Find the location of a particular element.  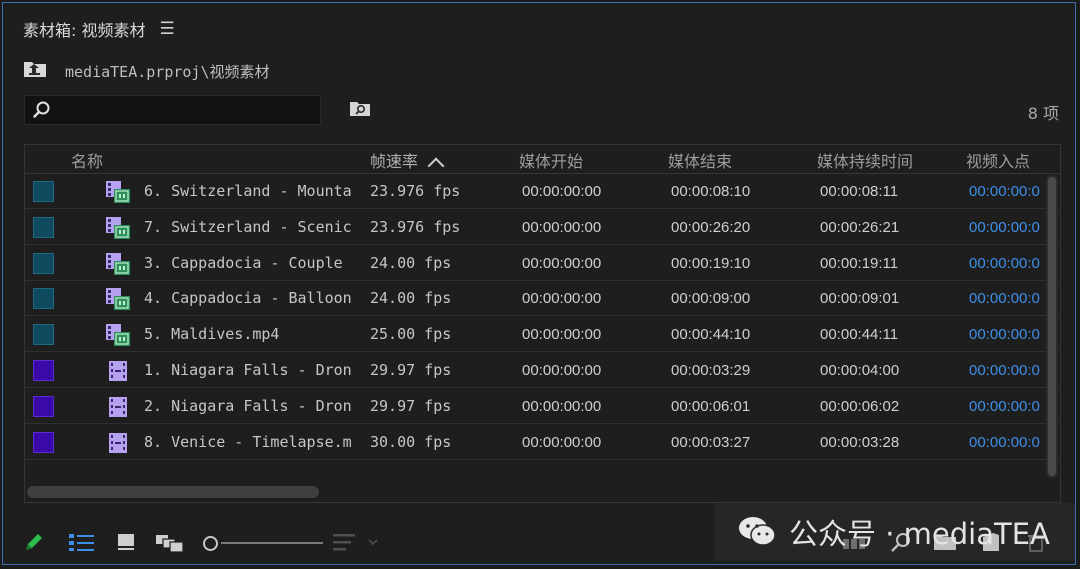

media-duration: 00:00:44:11 is located at coordinates (859, 335).